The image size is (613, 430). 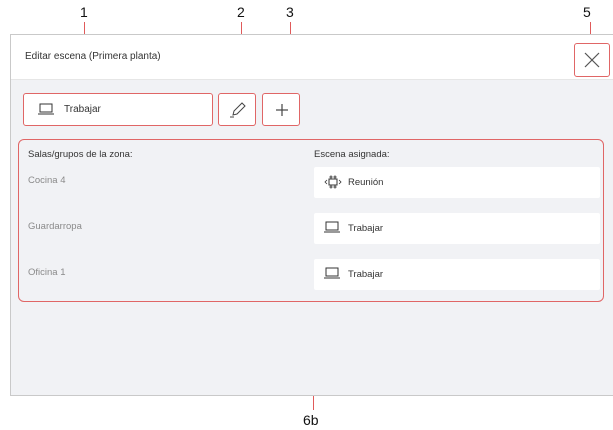 What do you see at coordinates (93, 56) in the screenshot?
I see `dialog-title: Editar escena (Primera planta)` at bounding box center [93, 56].